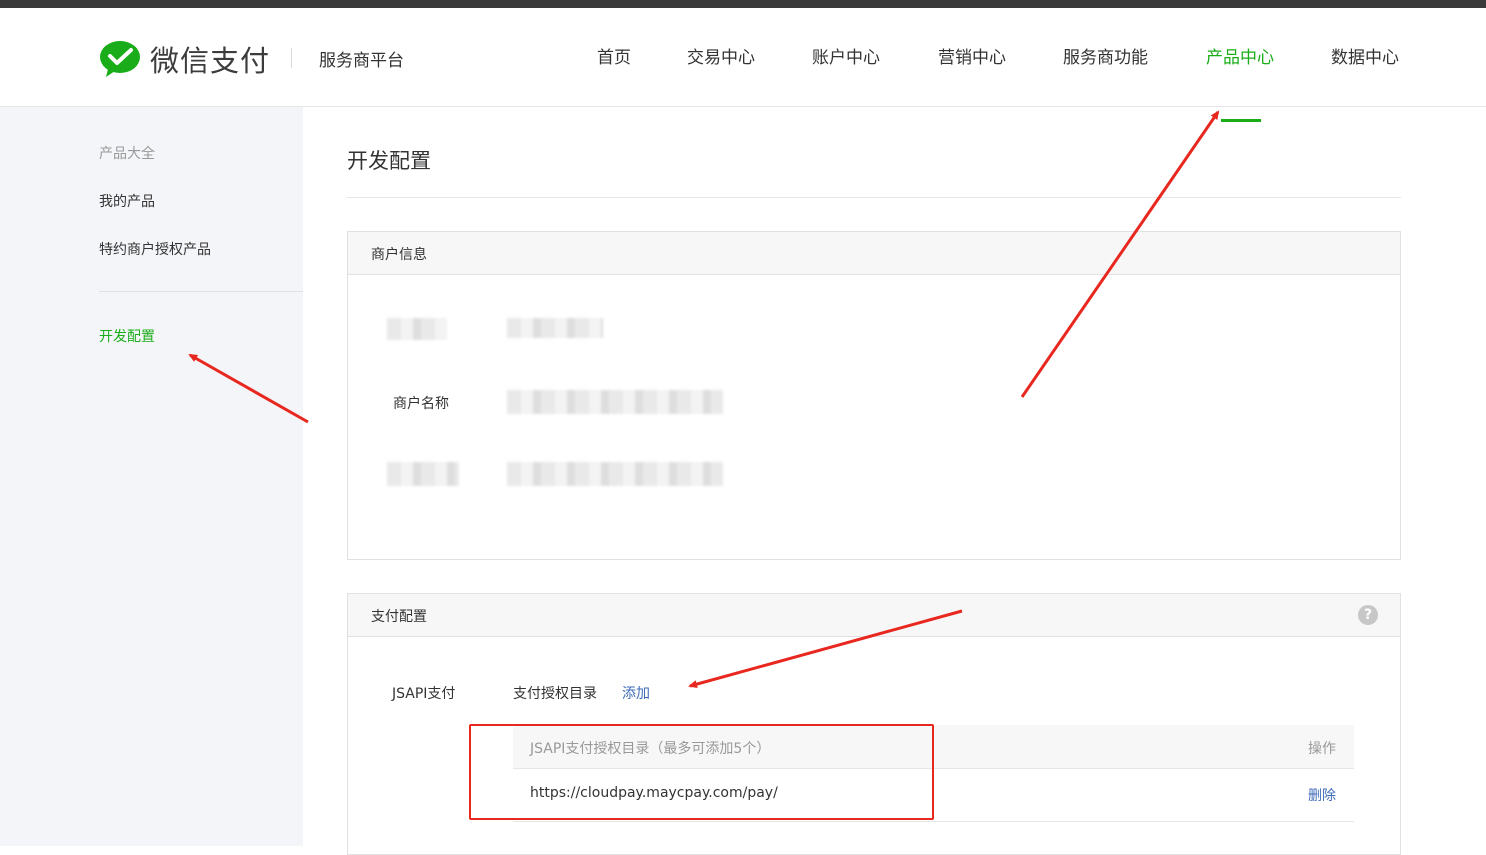 Image resolution: width=1486 pixels, height=855 pixels. Describe the element at coordinates (155, 249) in the screenshot. I see `sidebar-item-merchant-authorized-products: 特约商户授权产品` at that location.